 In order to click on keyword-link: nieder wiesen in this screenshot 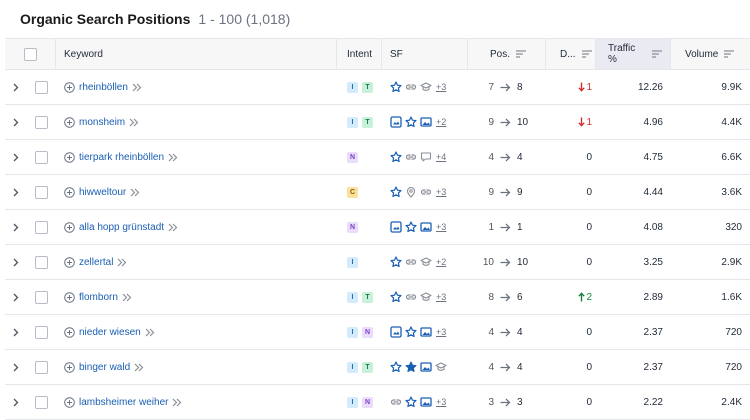, I will do `click(110, 332)`.